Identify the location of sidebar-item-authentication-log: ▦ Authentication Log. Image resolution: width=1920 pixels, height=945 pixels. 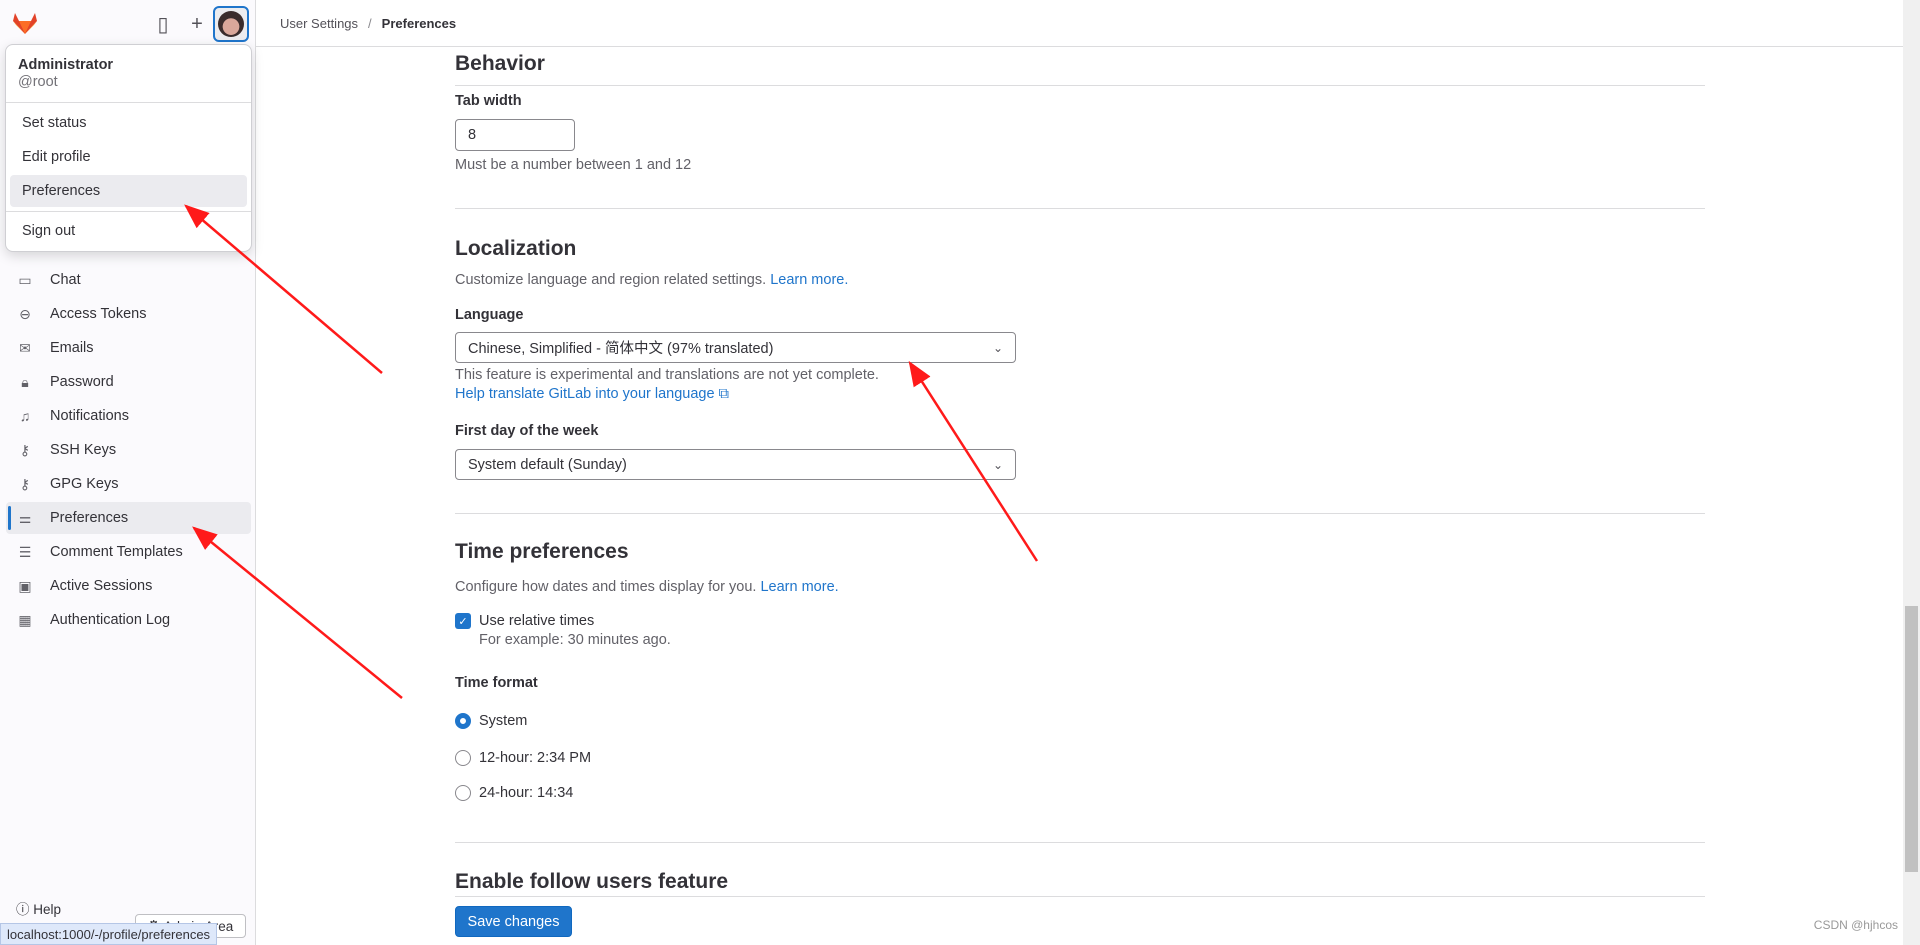
(128, 620).